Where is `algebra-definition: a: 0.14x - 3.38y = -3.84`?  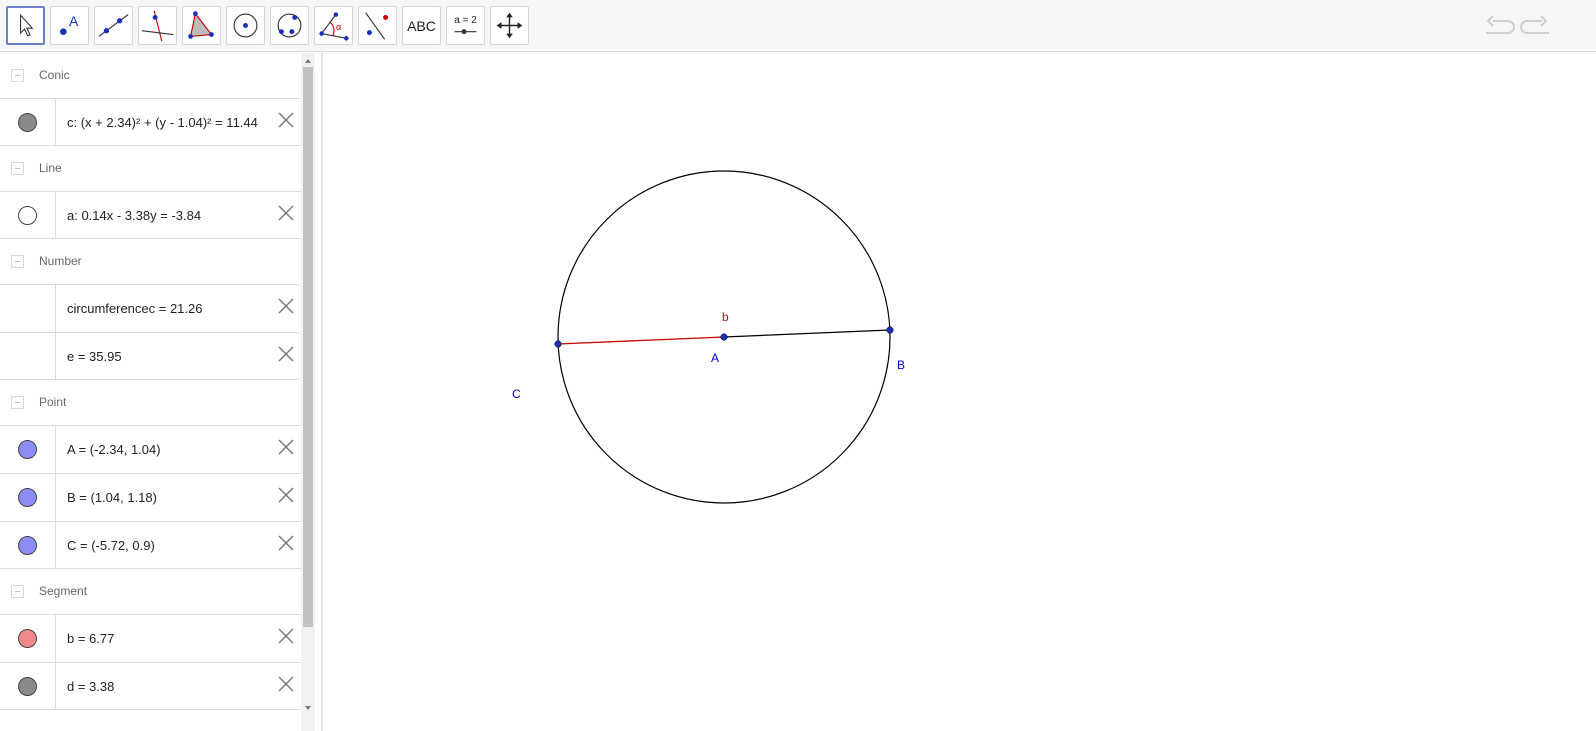
algebra-definition: a: 0.14x - 3.38y = -3.84 is located at coordinates (173, 215).